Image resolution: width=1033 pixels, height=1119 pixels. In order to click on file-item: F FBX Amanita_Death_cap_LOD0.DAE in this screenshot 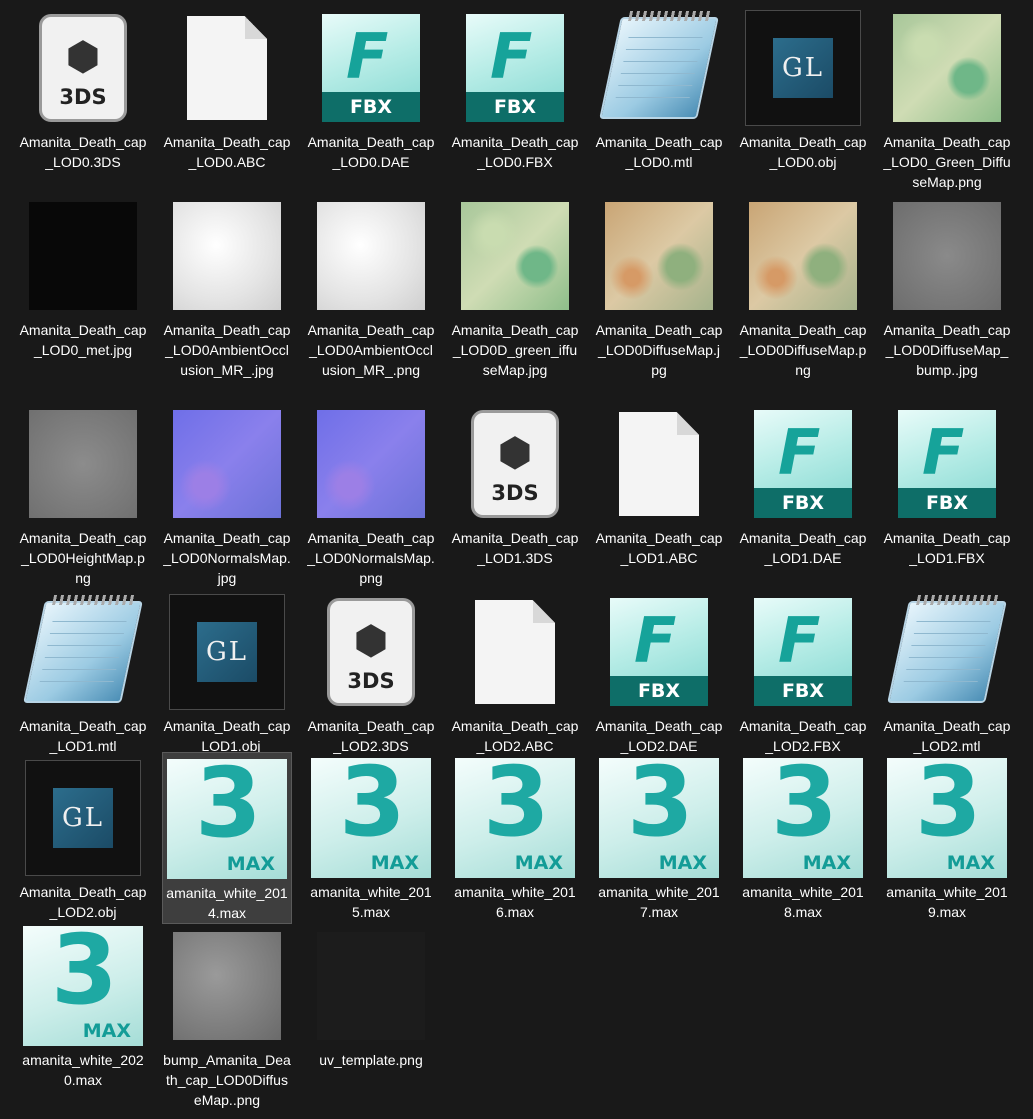, I will do `click(371, 87)`.